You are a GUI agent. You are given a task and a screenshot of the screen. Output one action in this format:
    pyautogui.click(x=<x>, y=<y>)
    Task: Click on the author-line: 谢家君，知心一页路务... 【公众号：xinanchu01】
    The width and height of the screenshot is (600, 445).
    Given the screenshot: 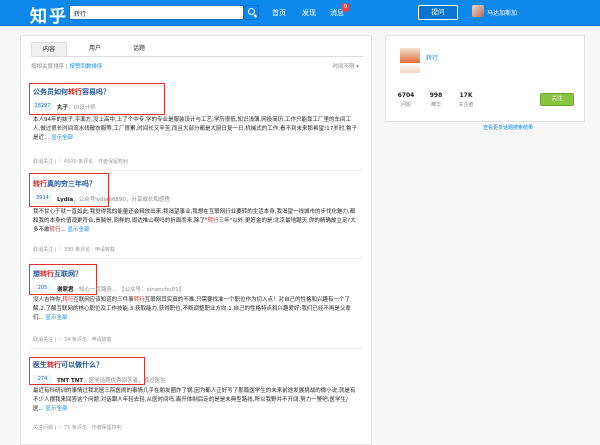 What is the action you would take?
    pyautogui.click(x=121, y=290)
    